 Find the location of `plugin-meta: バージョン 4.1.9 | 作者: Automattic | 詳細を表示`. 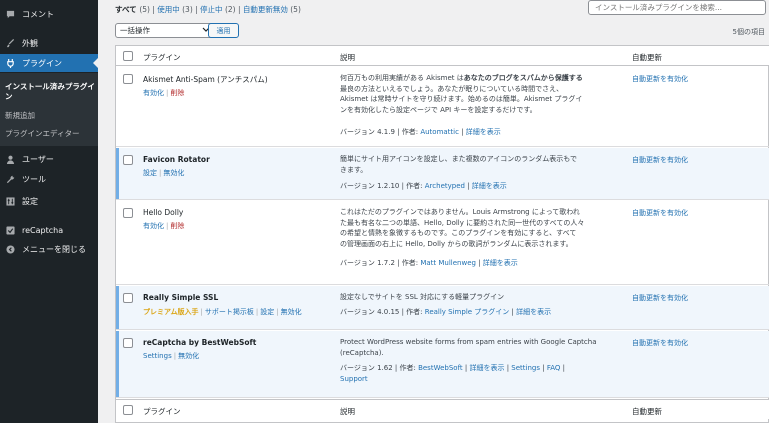

plugin-meta: バージョン 4.1.9 | 作者: Automattic | 詳細を表示 is located at coordinates (420, 132).